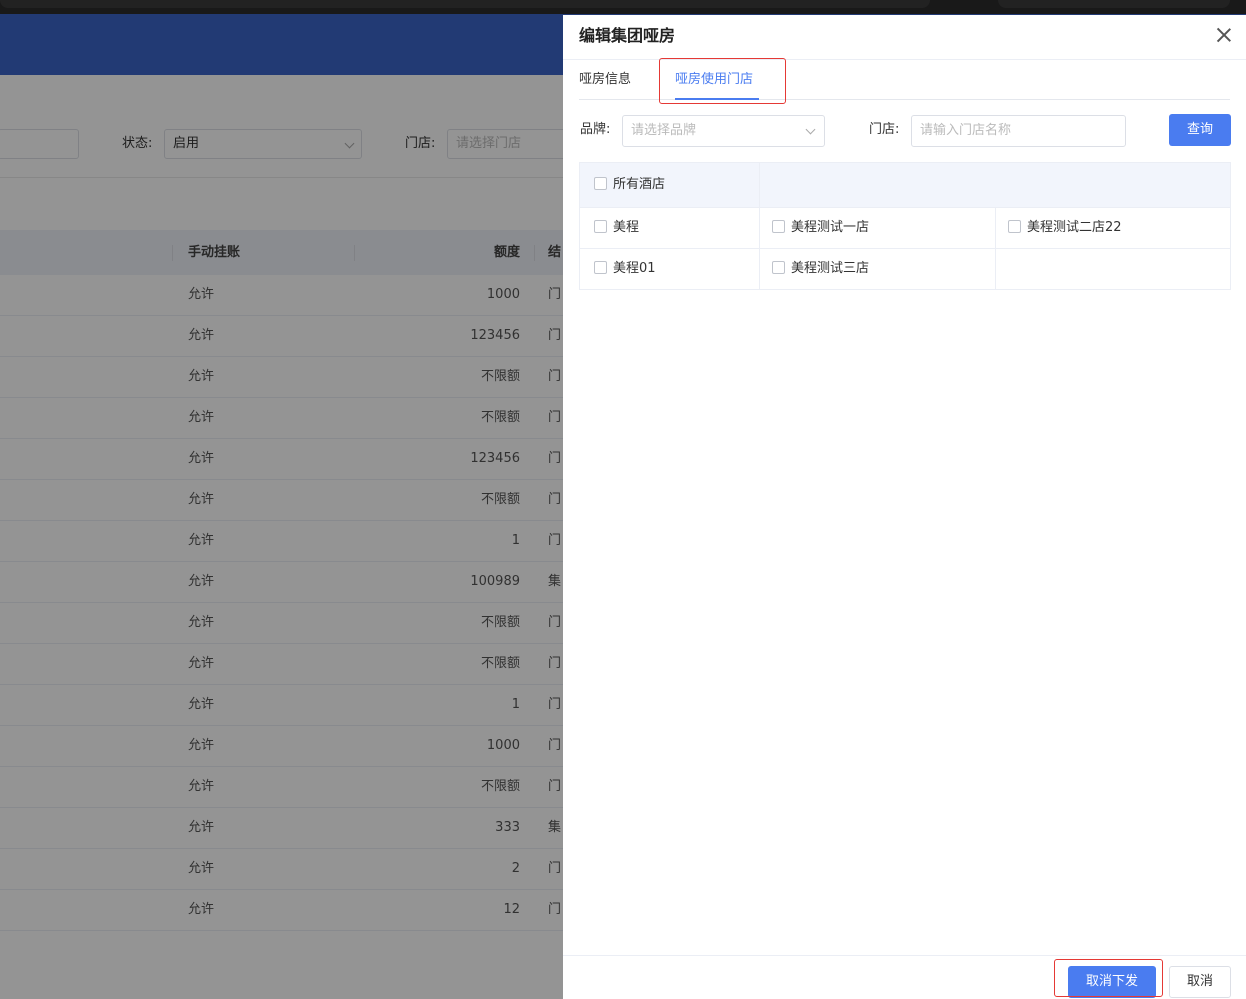 The width and height of the screenshot is (1246, 999). I want to click on query-button: 查询, so click(1200, 130).